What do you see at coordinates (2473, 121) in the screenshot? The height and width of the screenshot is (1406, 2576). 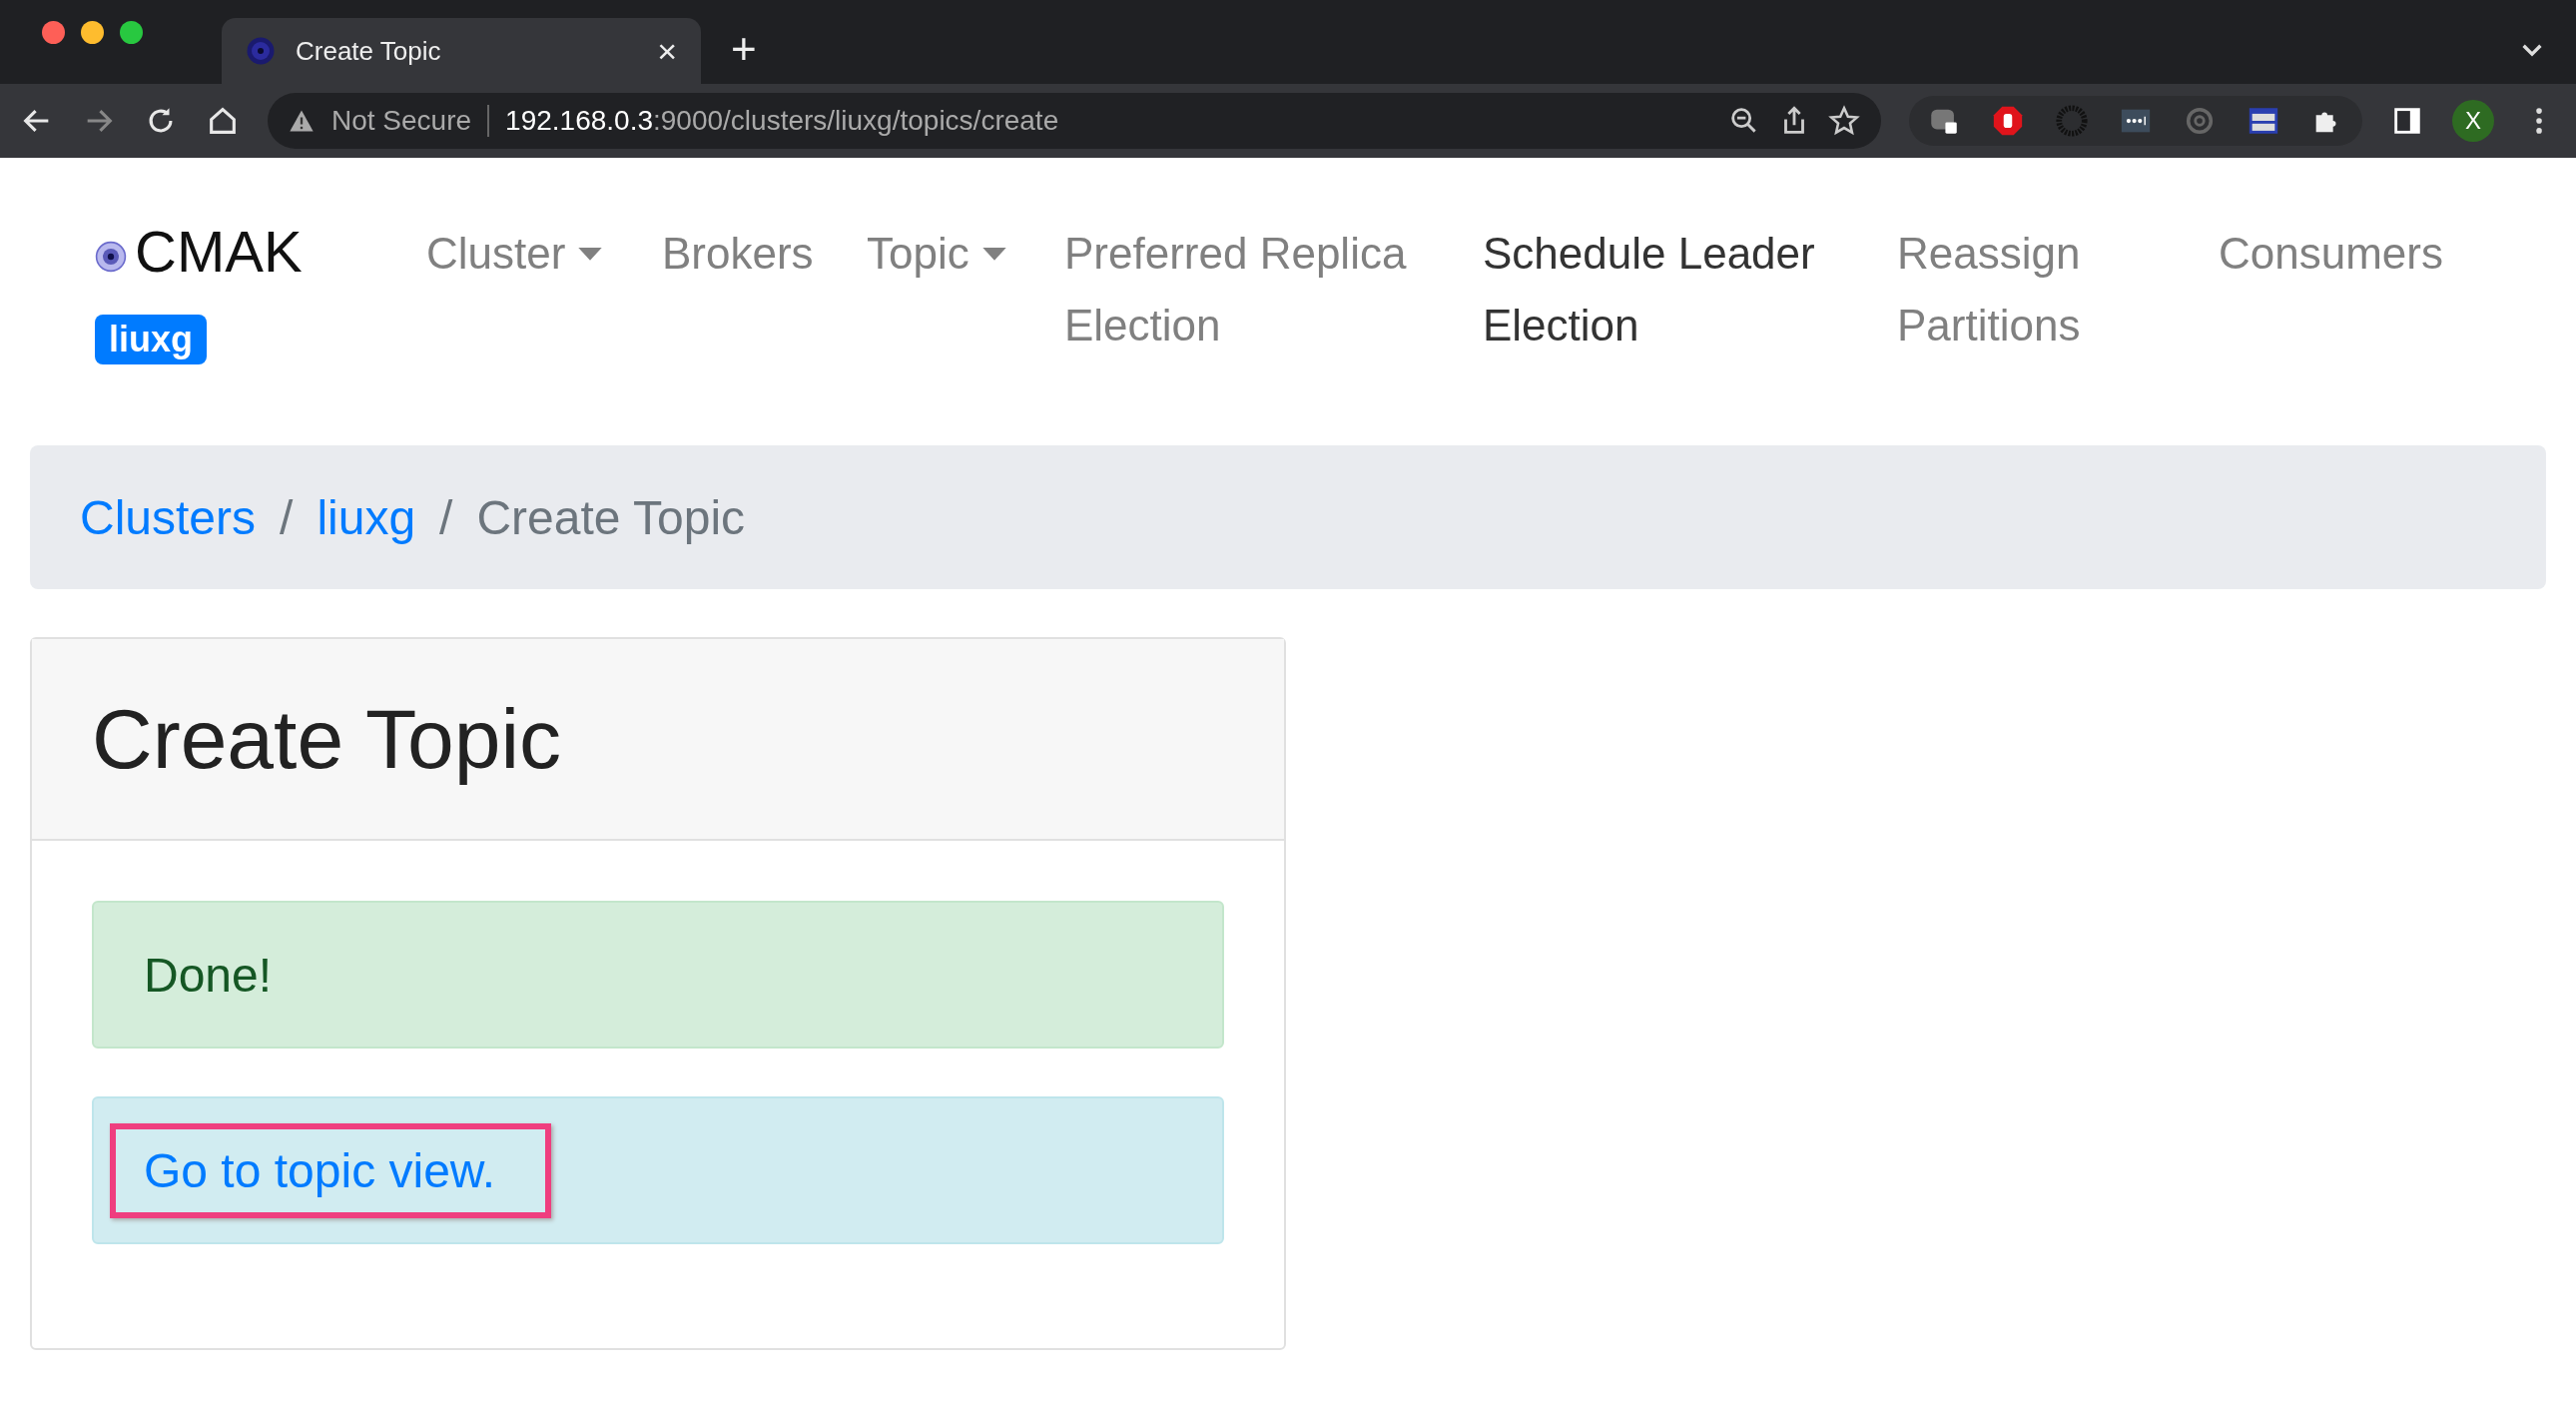 I see `profile-avatar: X` at bounding box center [2473, 121].